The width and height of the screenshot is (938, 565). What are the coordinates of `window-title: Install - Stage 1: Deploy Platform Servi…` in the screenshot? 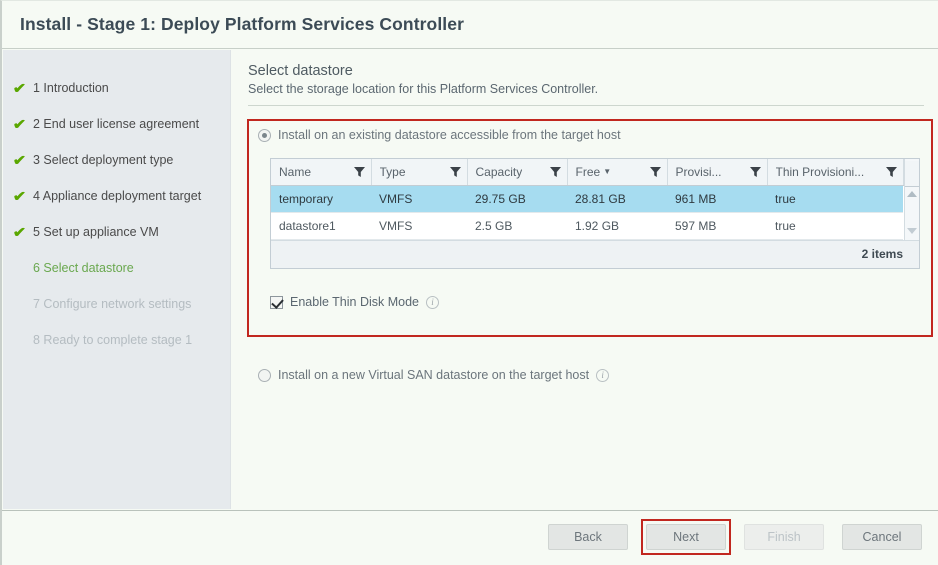 It's located at (242, 24).